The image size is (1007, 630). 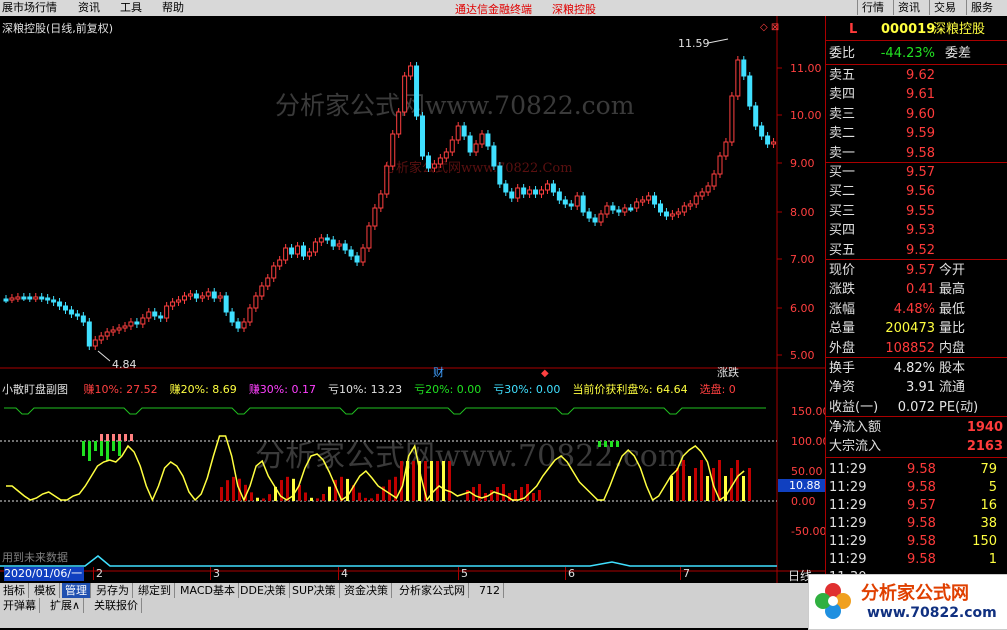 What do you see at coordinates (920, 231) in the screenshot?
I see `row-price: 9.53` at bounding box center [920, 231].